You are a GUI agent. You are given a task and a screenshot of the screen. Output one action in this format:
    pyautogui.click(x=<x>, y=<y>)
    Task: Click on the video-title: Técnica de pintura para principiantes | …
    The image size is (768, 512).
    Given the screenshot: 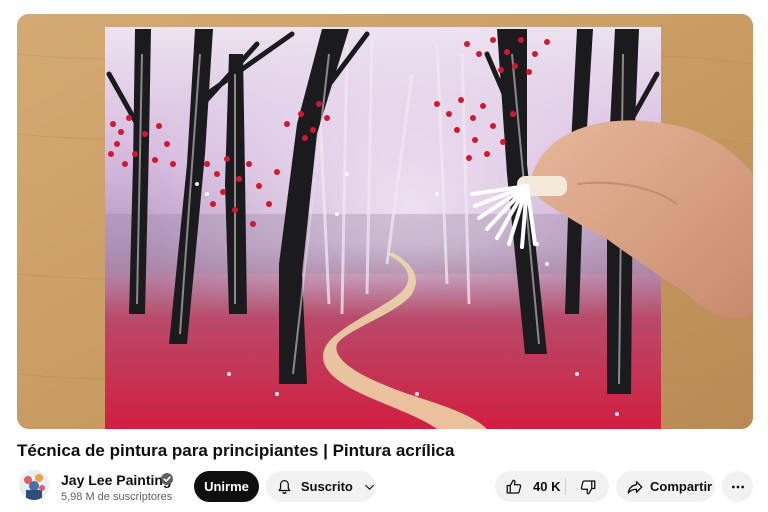 What is the action you would take?
    pyautogui.click(x=236, y=450)
    